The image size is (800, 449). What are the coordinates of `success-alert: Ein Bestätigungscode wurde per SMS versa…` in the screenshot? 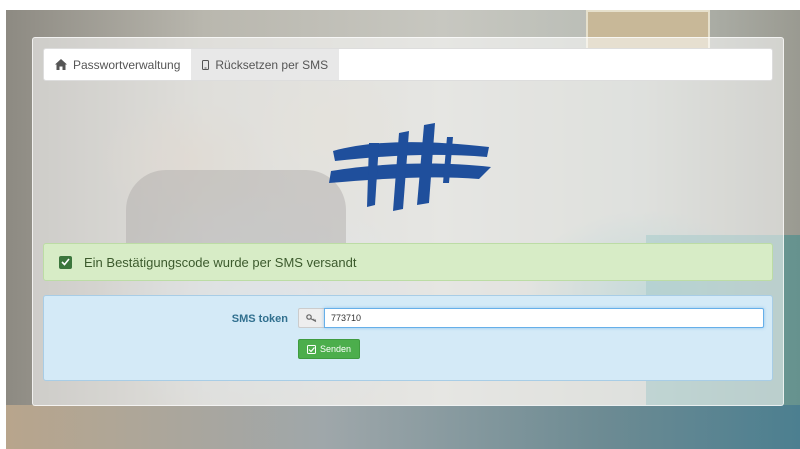 It's located at (408, 262).